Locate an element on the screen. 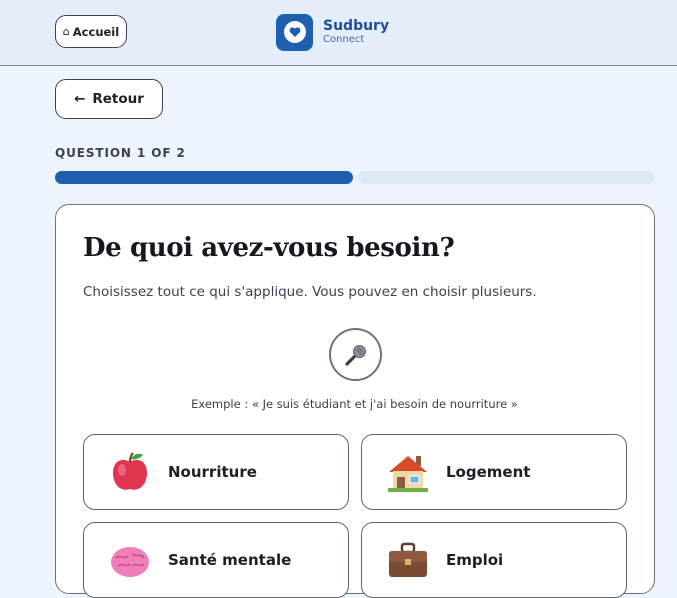  brand-subtitle: Connect is located at coordinates (344, 40).